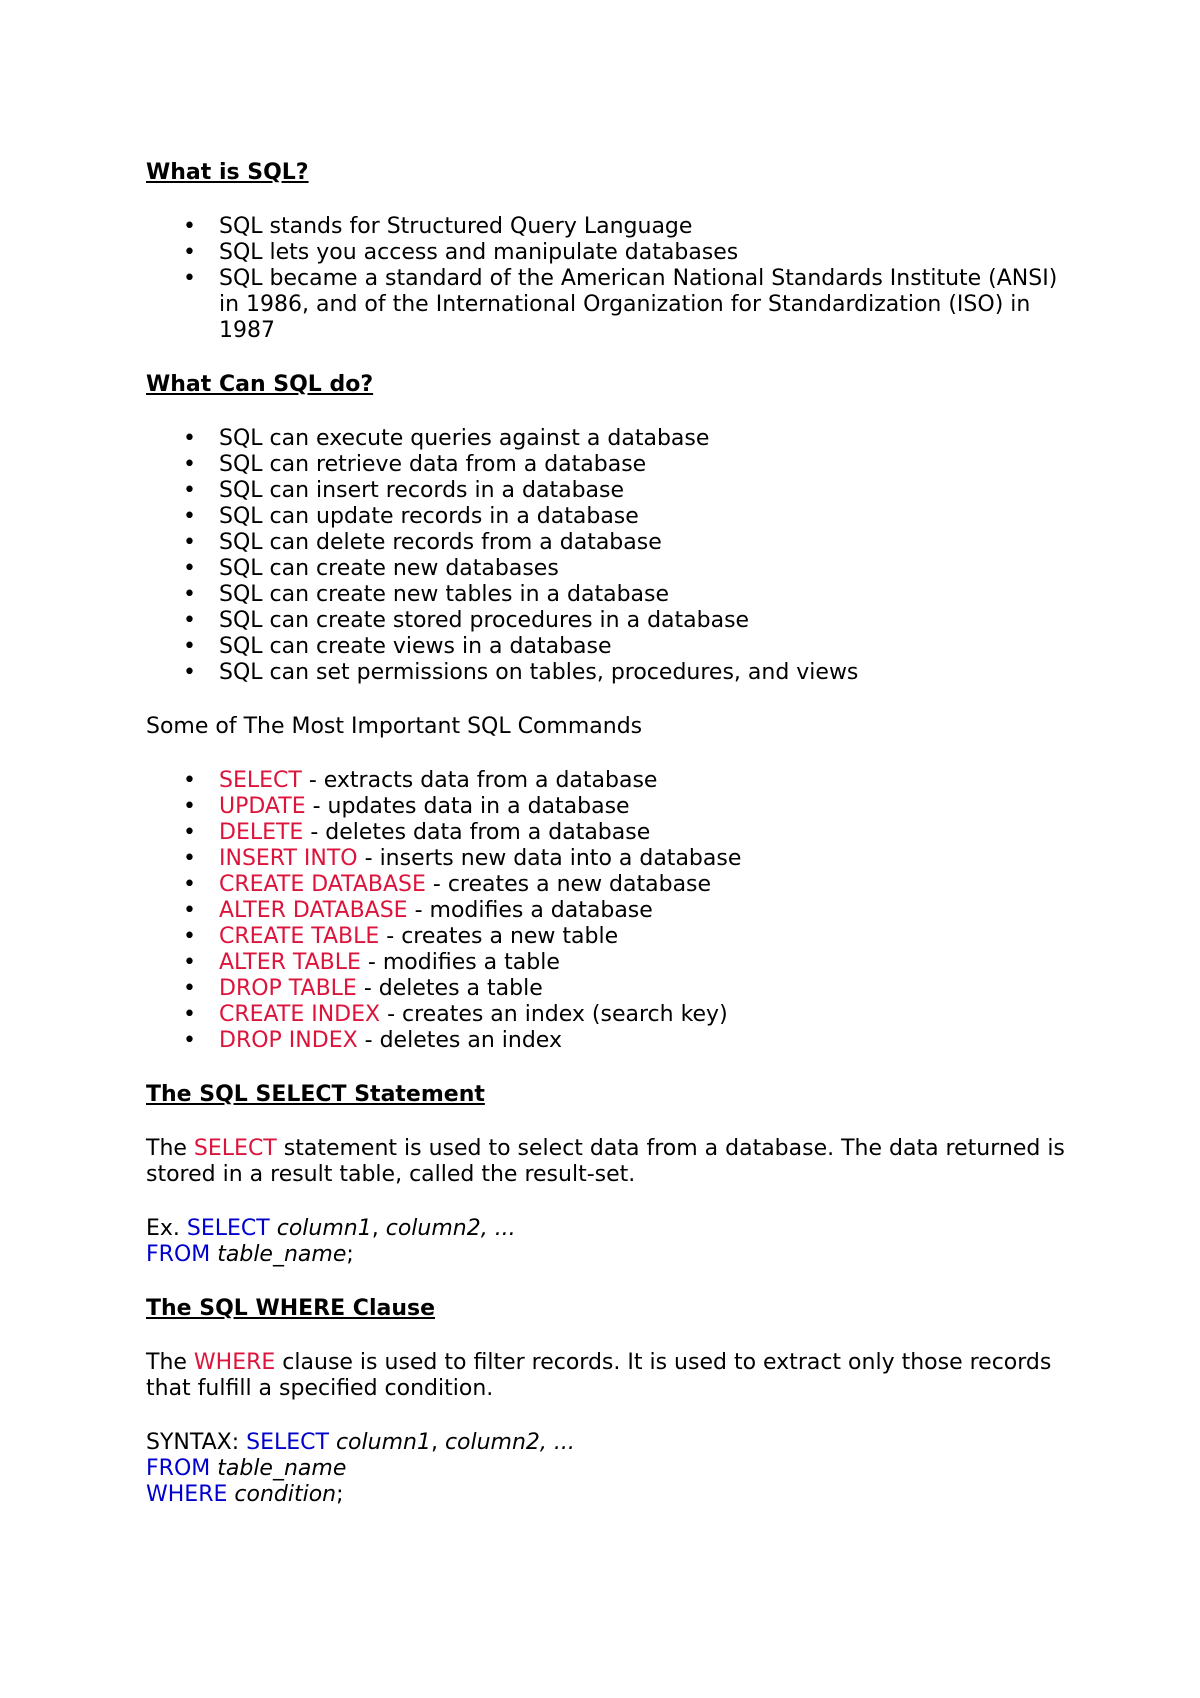 The width and height of the screenshot is (1200, 1698). Describe the element at coordinates (394, 726) in the screenshot. I see `commands-intro: Some of The Most Important SQL Commands` at that location.